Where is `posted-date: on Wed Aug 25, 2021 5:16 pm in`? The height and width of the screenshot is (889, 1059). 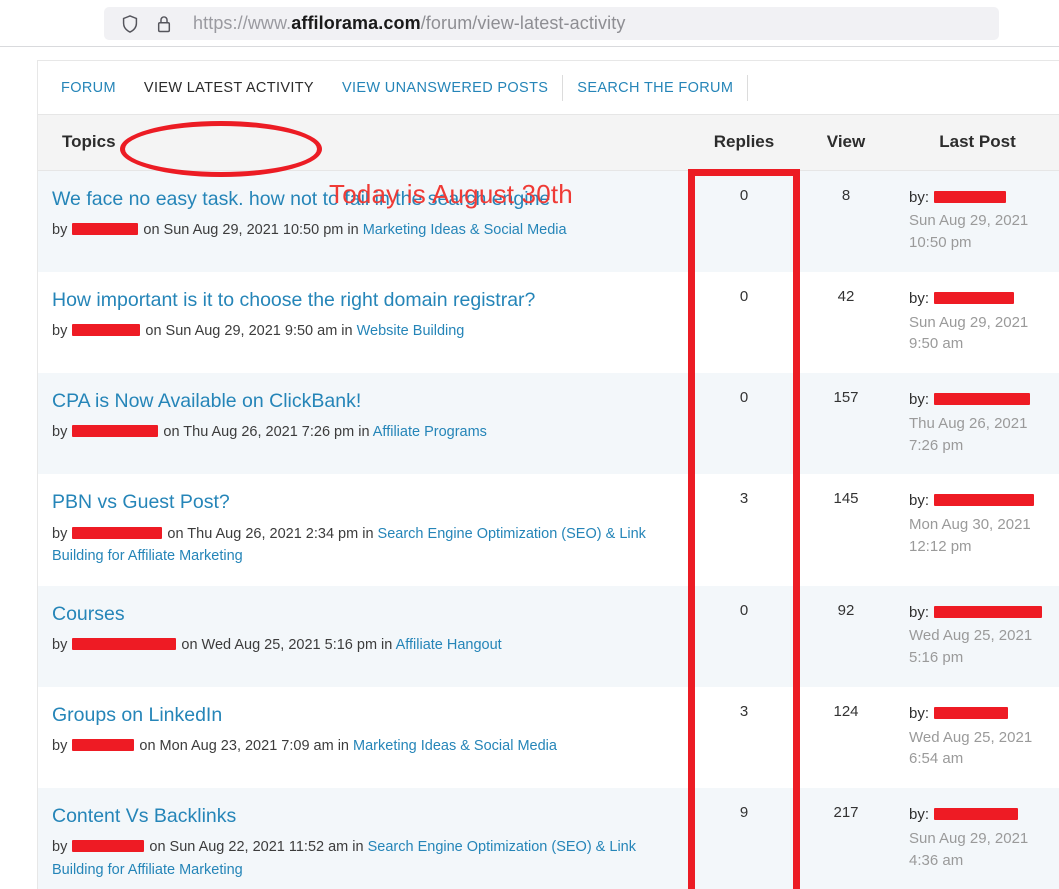 posted-date: on Wed Aug 25, 2021 5:16 pm in is located at coordinates (287, 644).